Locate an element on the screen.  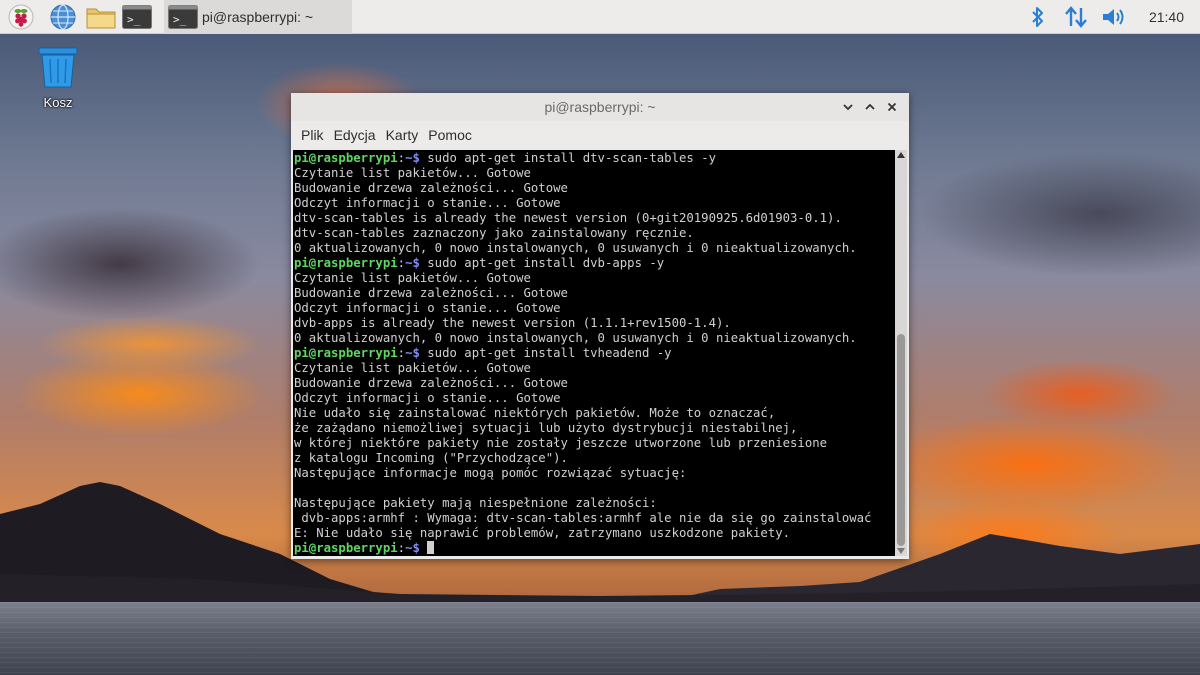
trash-label: Kosz is located at coordinates (58, 102).